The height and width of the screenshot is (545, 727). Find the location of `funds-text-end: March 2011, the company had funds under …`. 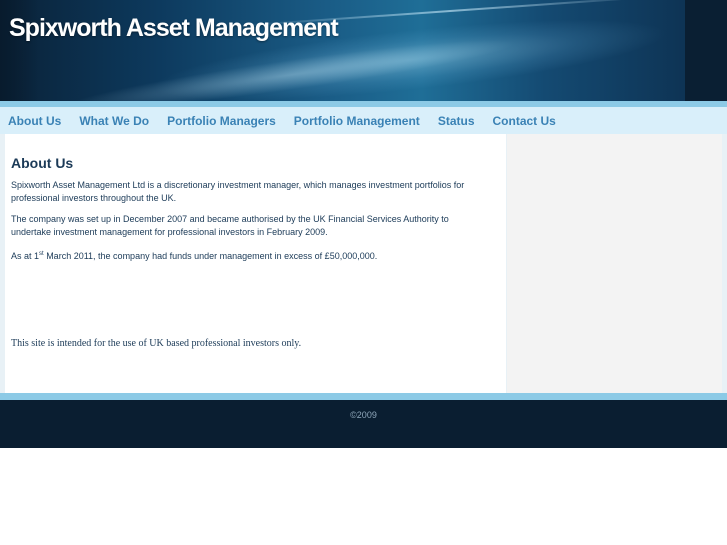

funds-text-end: March 2011, the company had funds under … is located at coordinates (210, 256).